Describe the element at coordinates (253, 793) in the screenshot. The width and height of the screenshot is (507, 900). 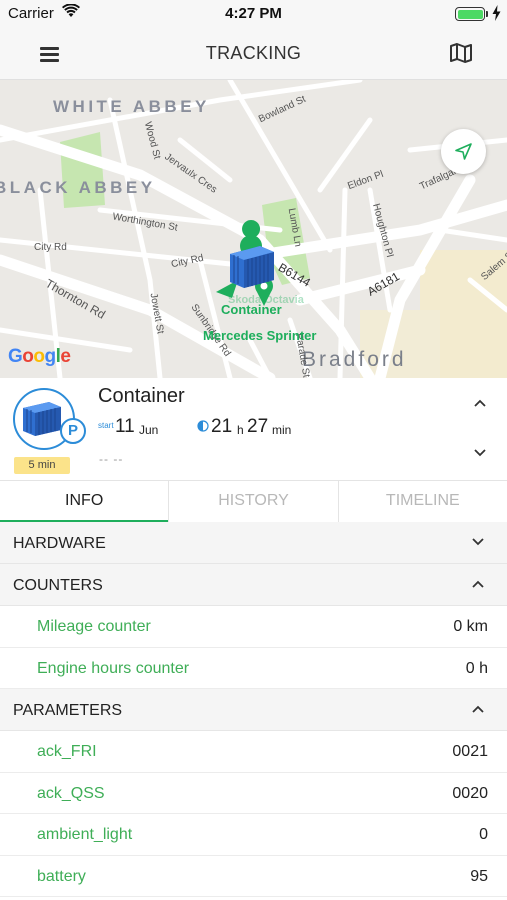
I see `list-item: ack_QSS 0020` at that location.